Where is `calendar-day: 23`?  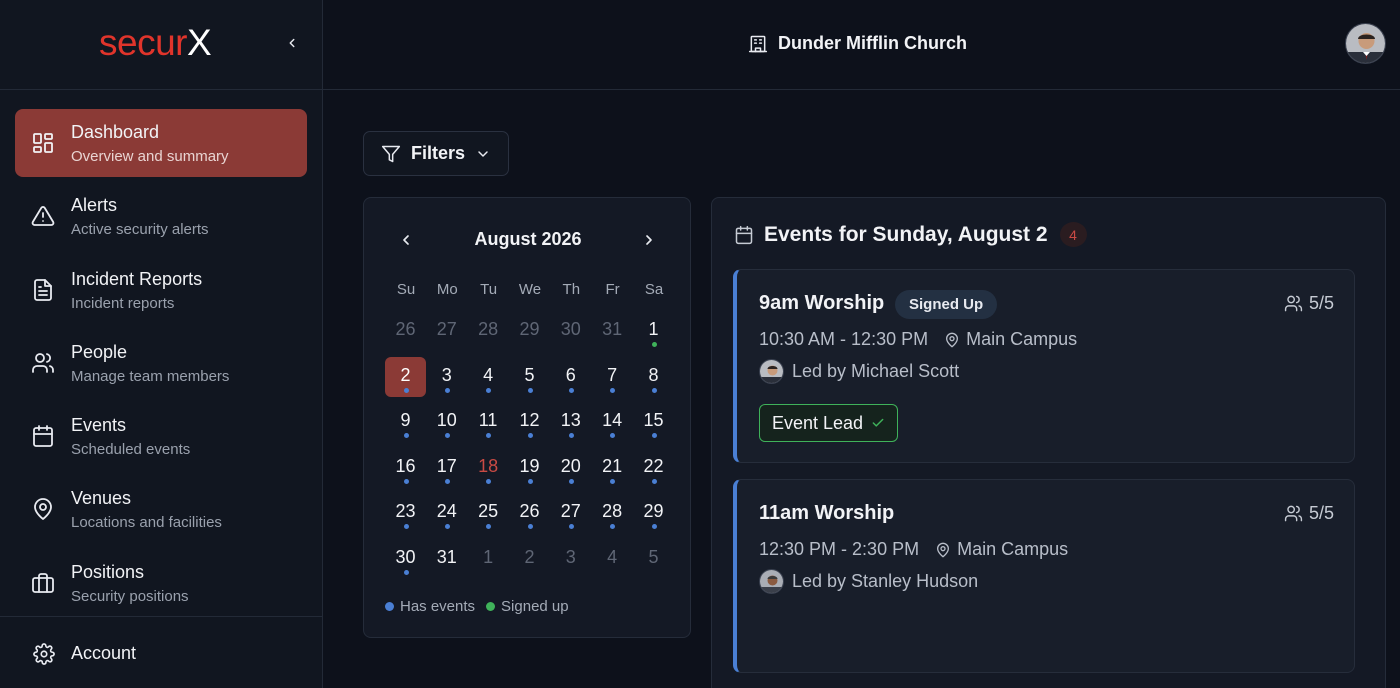
calendar-day: 23 is located at coordinates (405, 513).